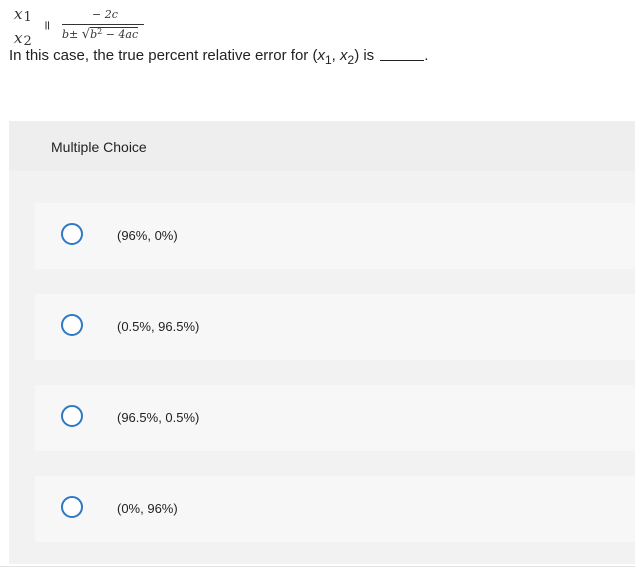 The image size is (635, 570). Describe the element at coordinates (335, 327) in the screenshot. I see `choice-option-2: (0.5%, 96.5%)` at that location.